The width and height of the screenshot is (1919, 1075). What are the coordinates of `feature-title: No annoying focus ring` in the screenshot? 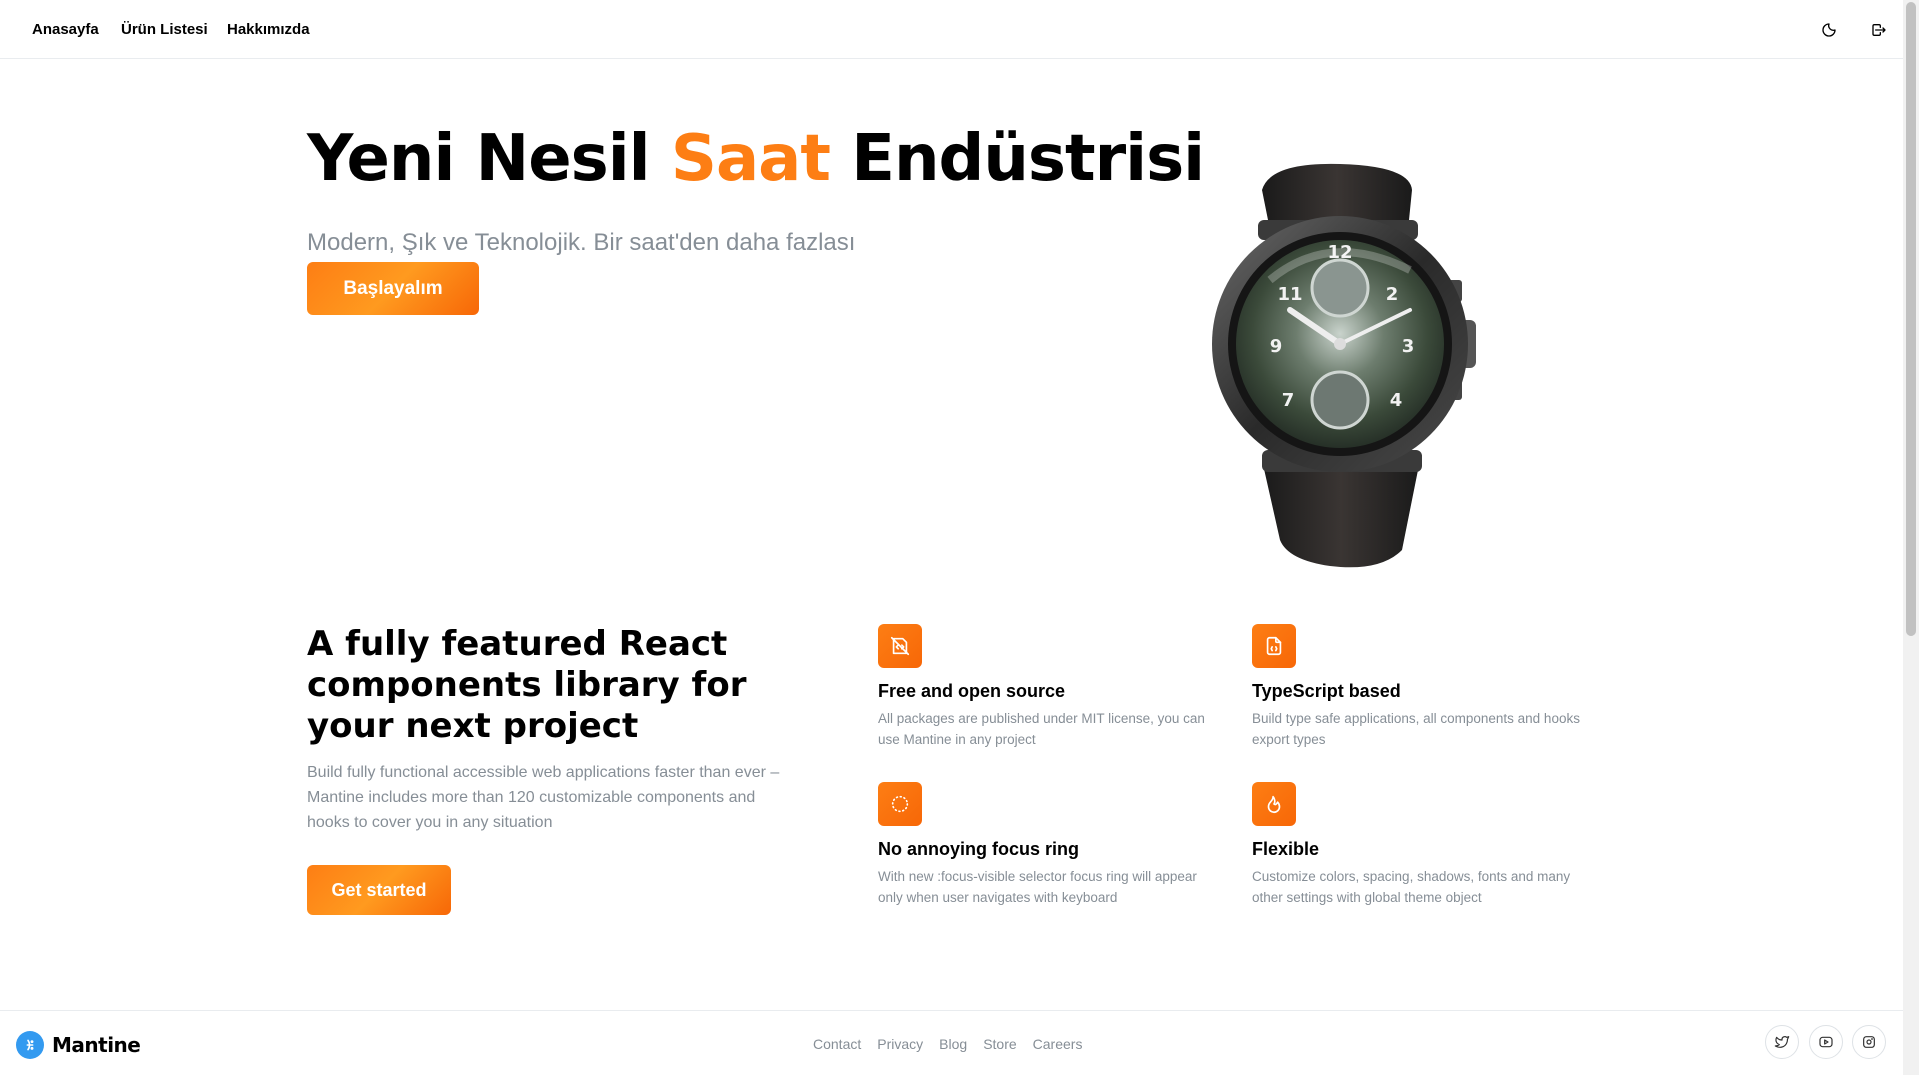 It's located at (978, 849).